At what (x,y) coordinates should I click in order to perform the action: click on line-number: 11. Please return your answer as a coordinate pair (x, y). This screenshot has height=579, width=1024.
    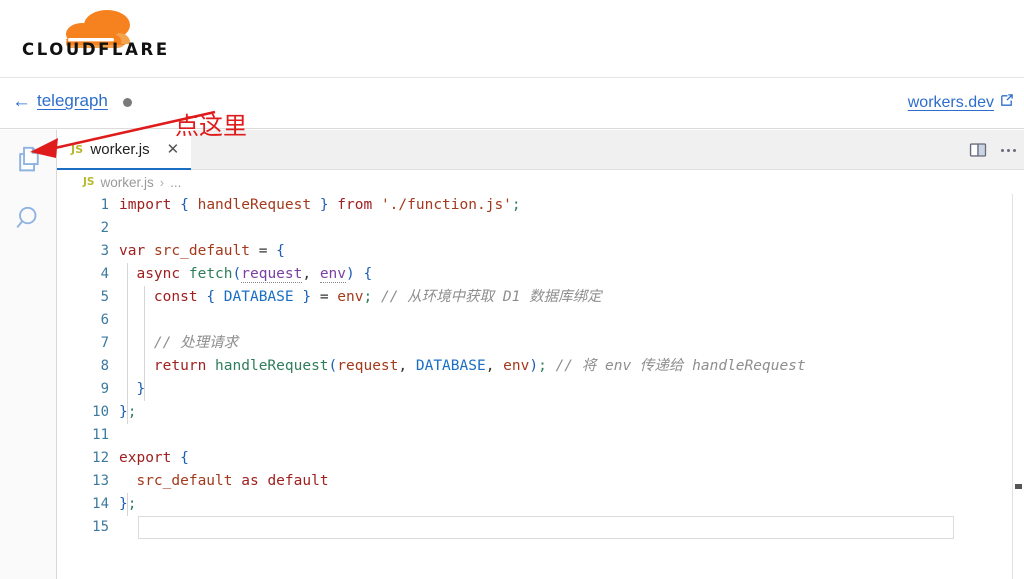
    Looking at the image, I should click on (100, 435).